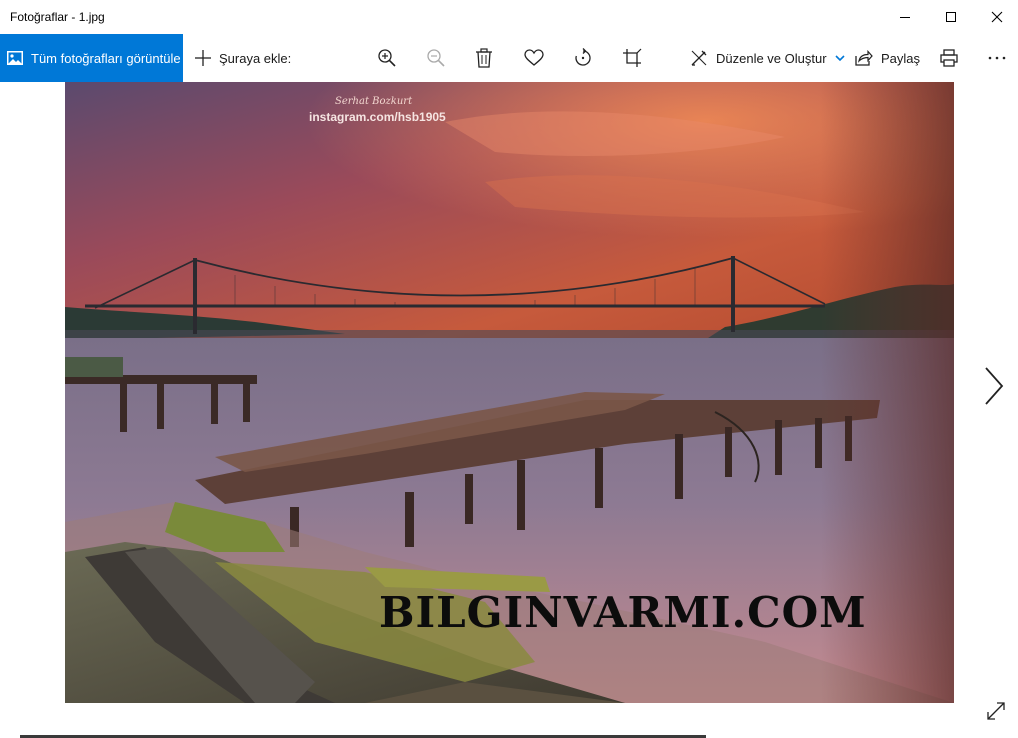 Image resolution: width=1018 pixels, height=738 pixels. I want to click on edit-create-label: Düzenle ve Oluştur, so click(771, 58).